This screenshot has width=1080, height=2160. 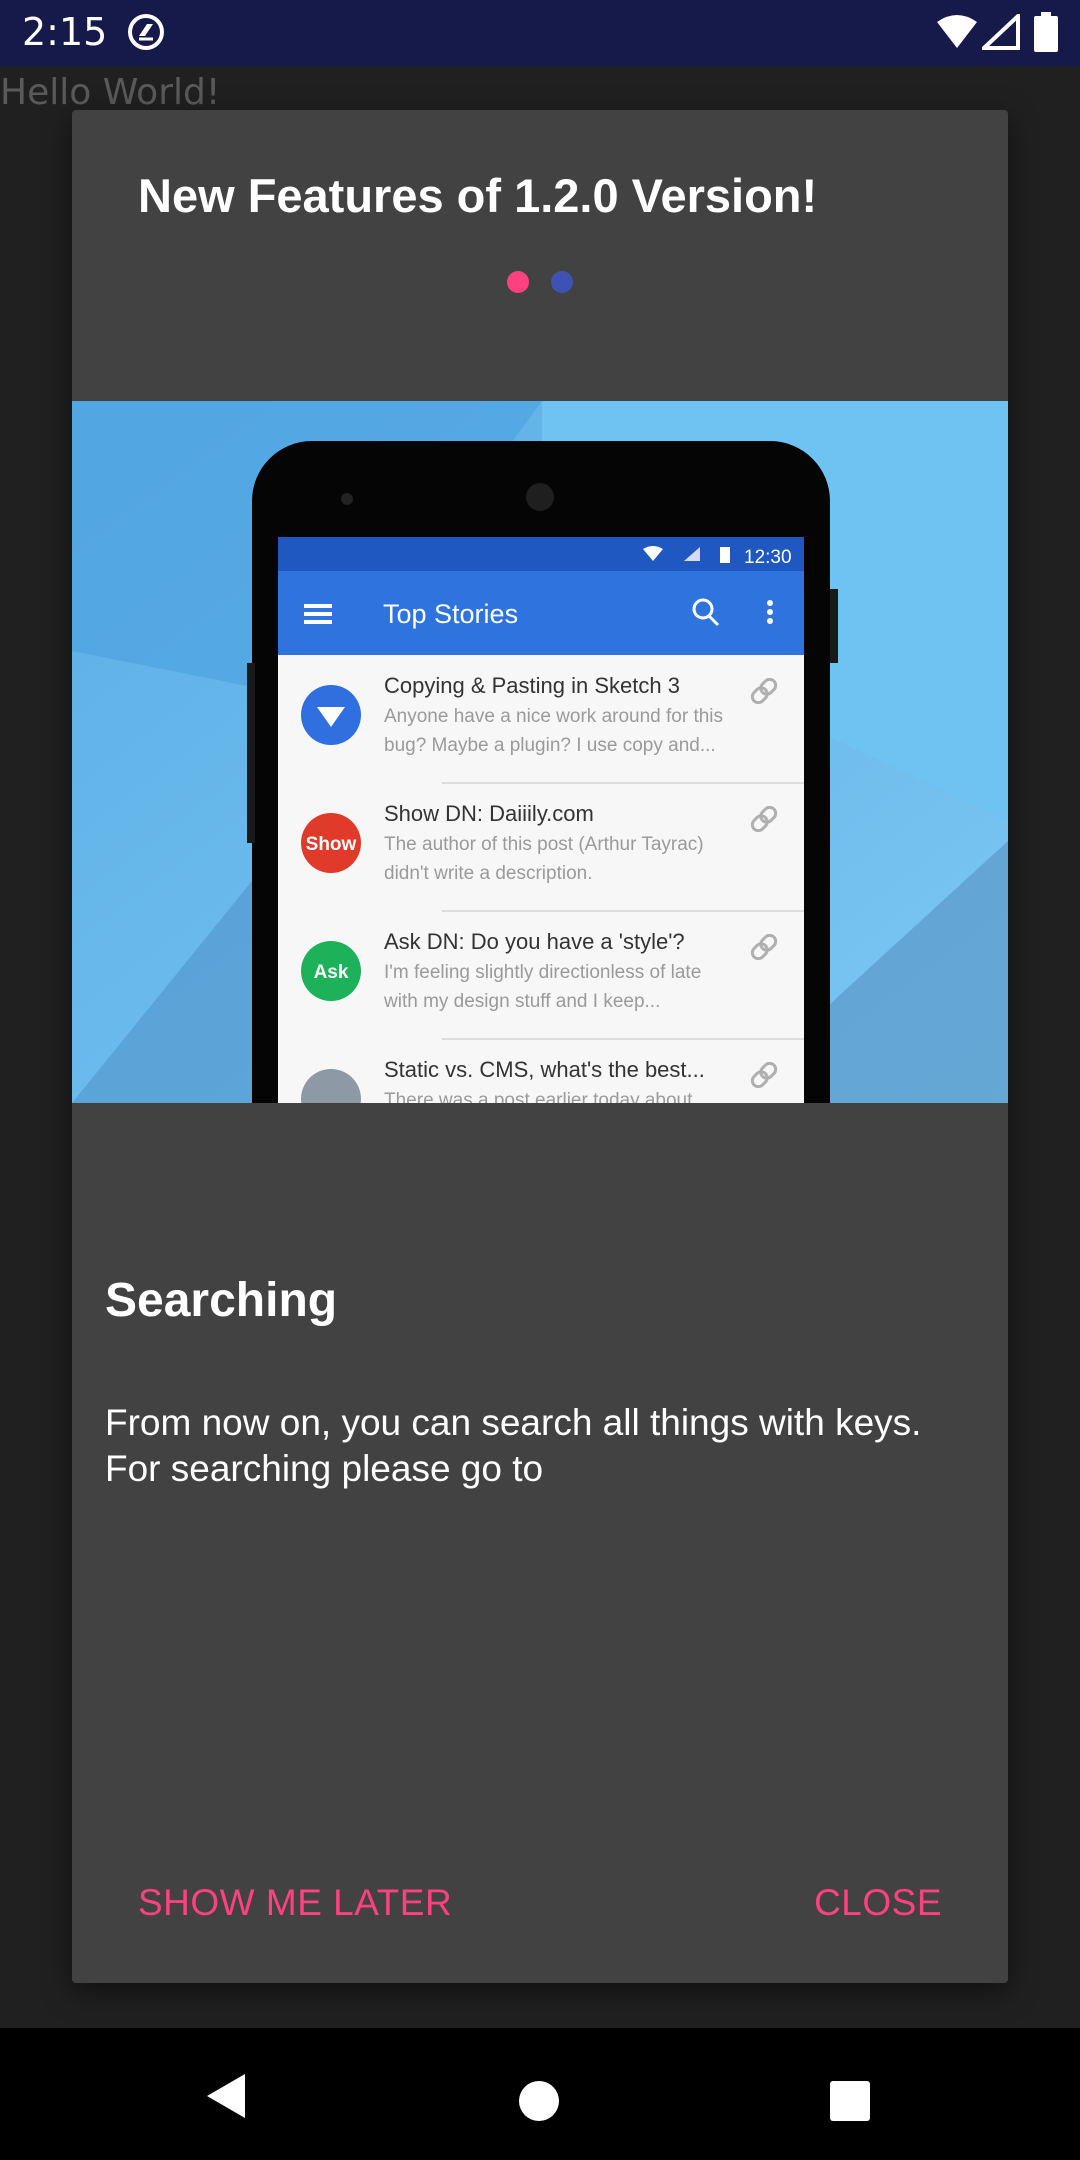 What do you see at coordinates (295, 1903) in the screenshot?
I see `show-me-later-button: SHOW ME LATER` at bounding box center [295, 1903].